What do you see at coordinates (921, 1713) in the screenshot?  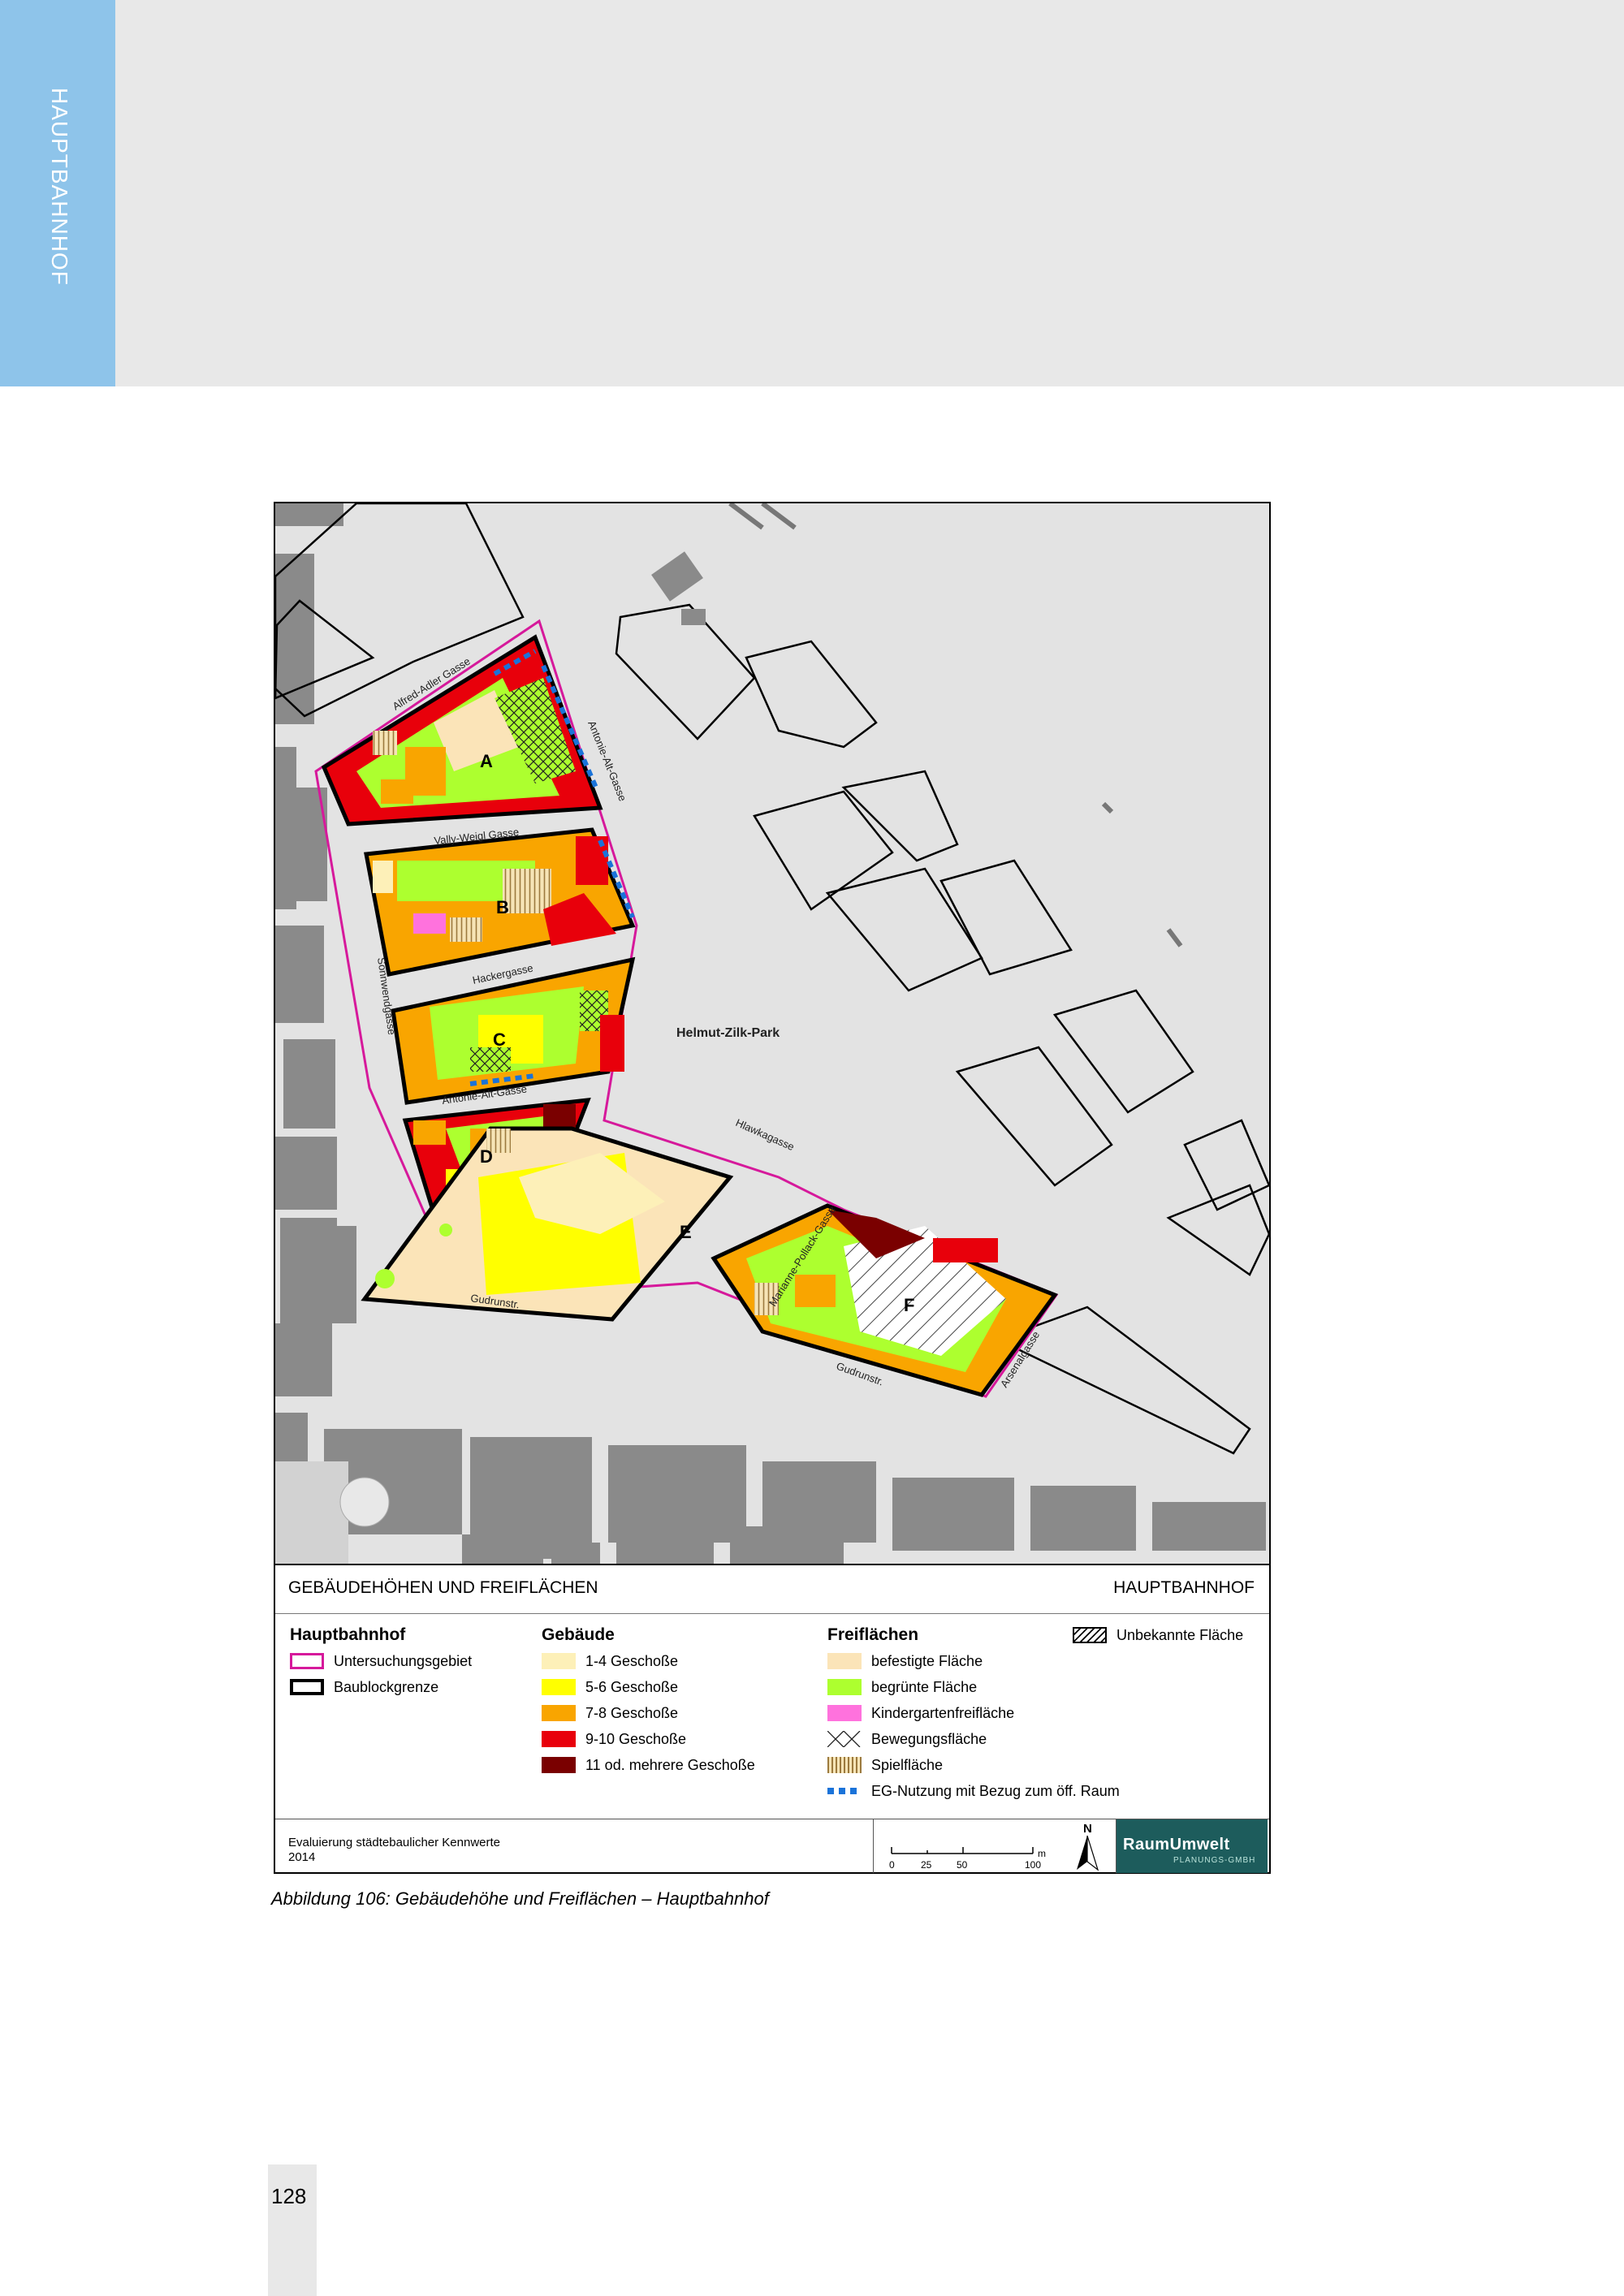 I see `legend-item-kindergarten: Kindergartenfreifläche` at bounding box center [921, 1713].